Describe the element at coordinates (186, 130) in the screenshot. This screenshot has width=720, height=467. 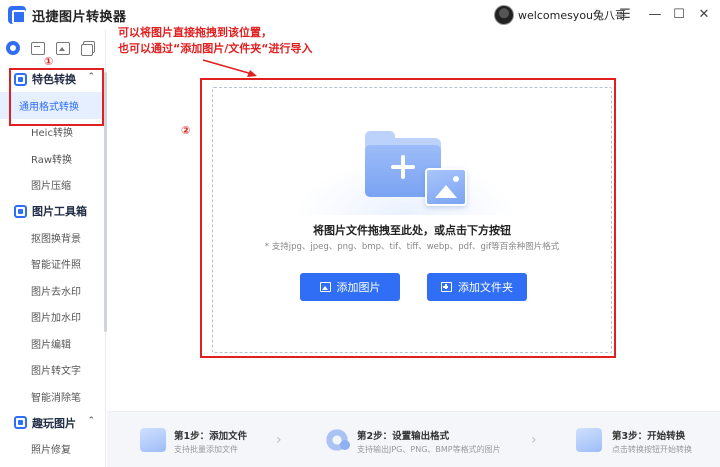
I see `annotation-marker-2: ②` at that location.